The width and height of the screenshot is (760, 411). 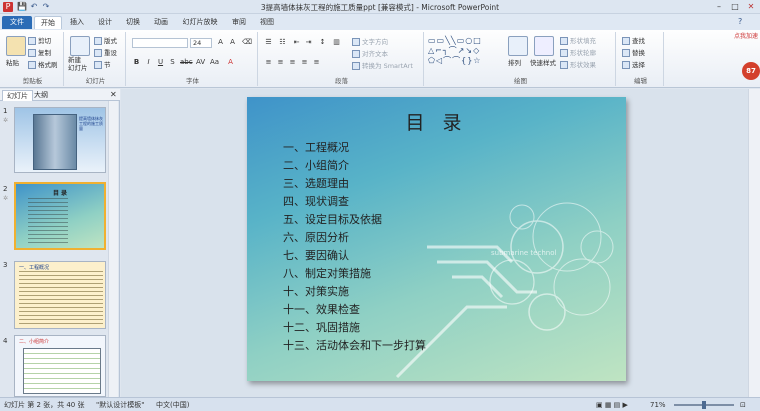 What do you see at coordinates (172, 405) in the screenshot?
I see `language-indicator: 中文(中国)` at bounding box center [172, 405].